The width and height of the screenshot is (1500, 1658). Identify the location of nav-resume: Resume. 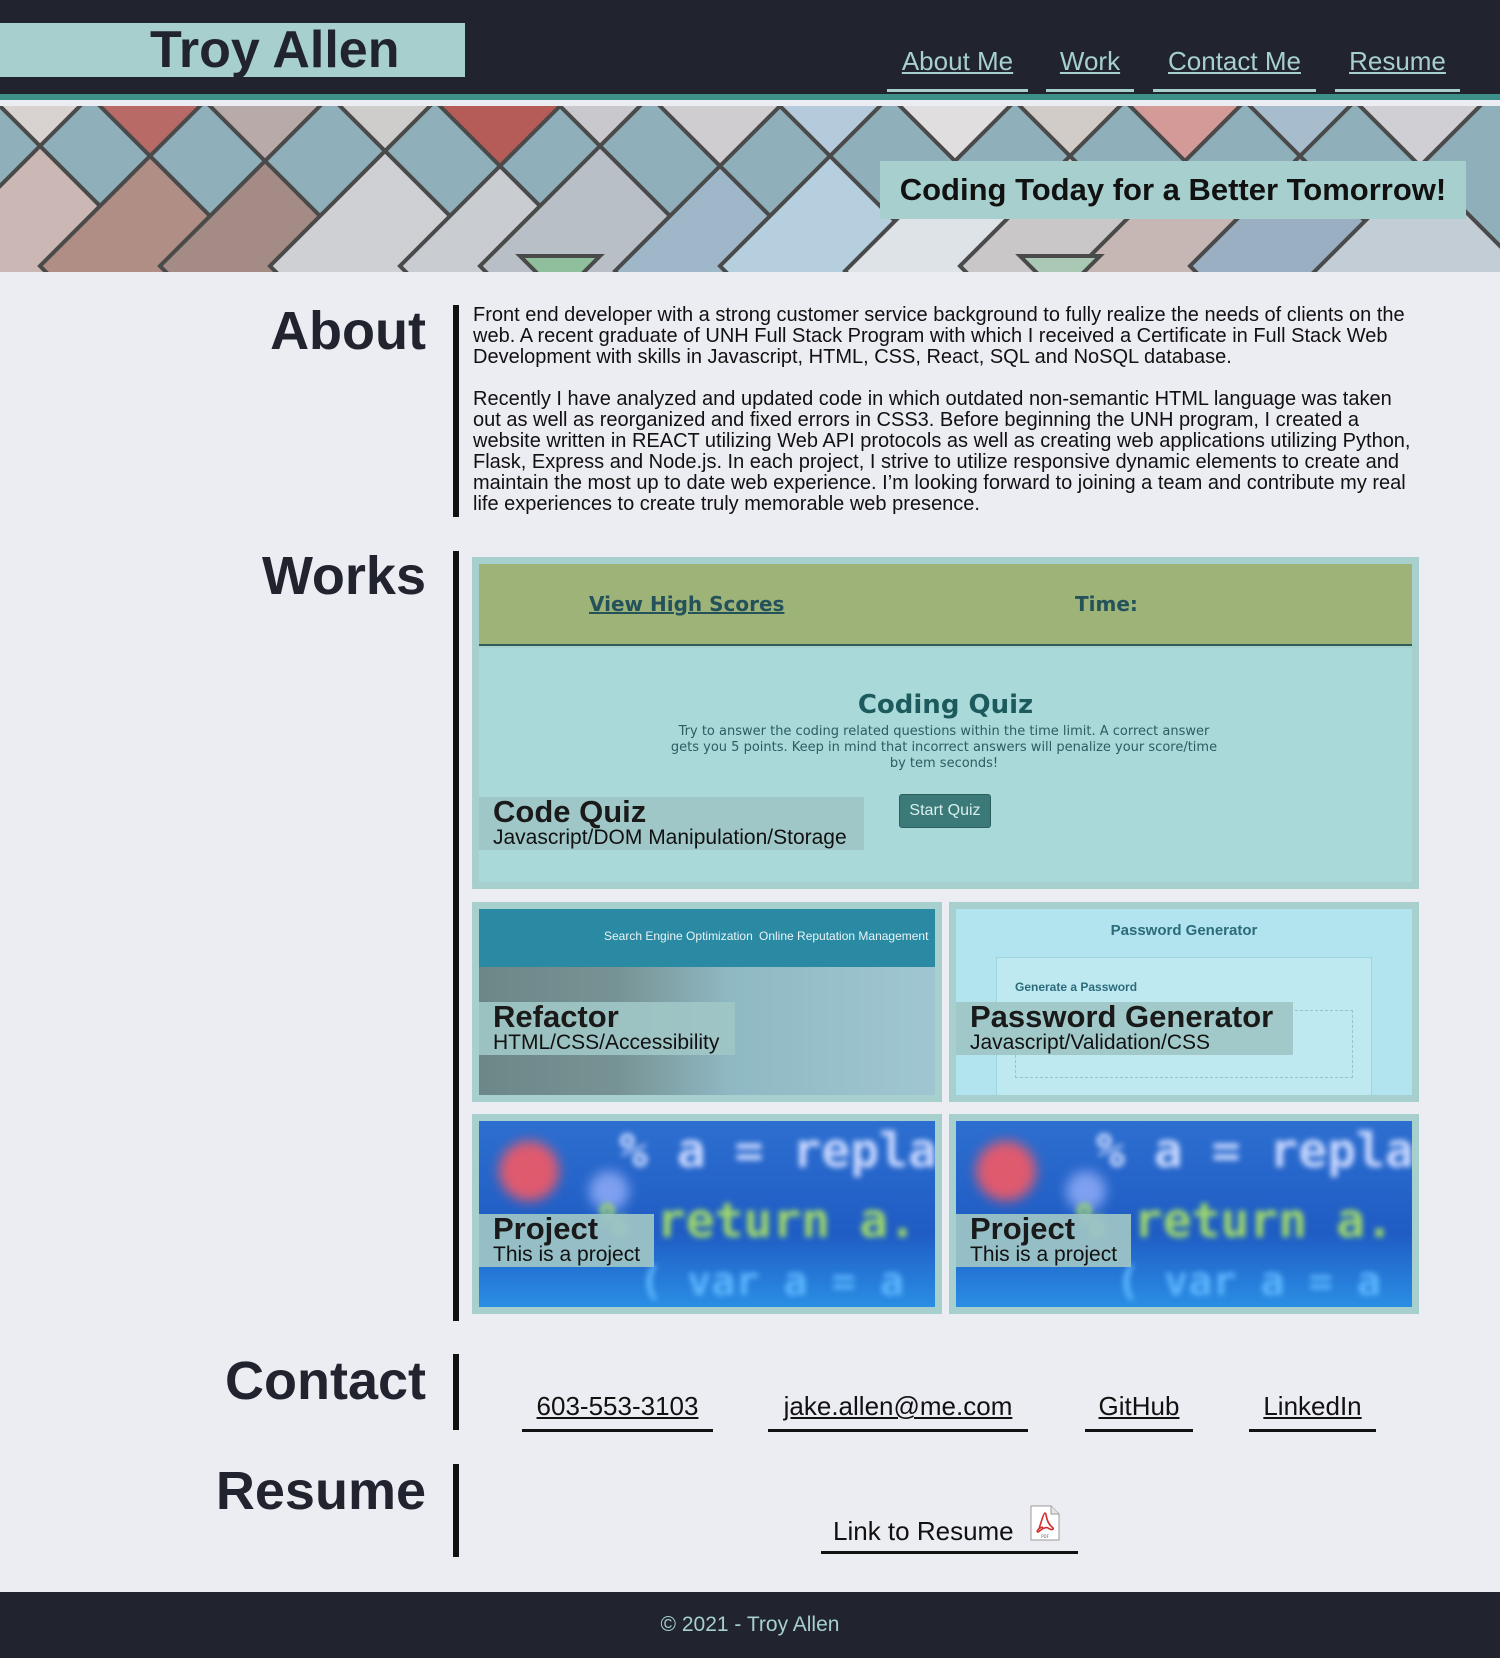
(1397, 67).